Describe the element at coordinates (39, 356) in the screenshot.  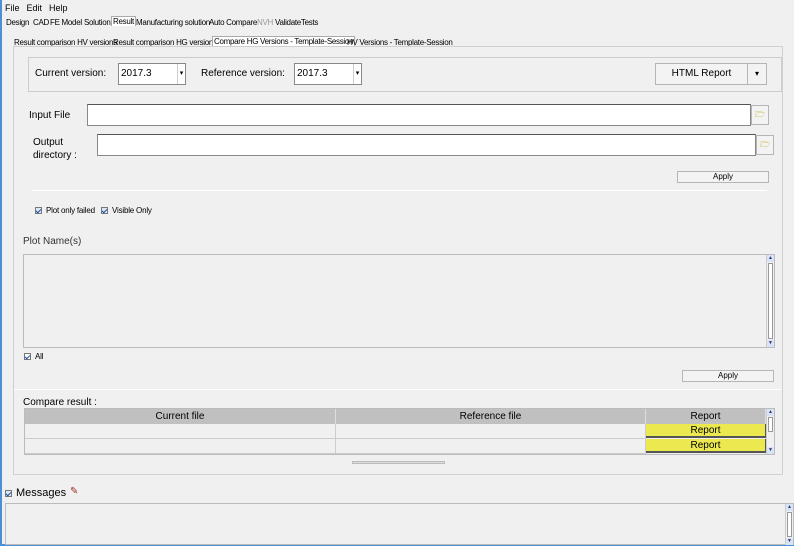
I see `all-label: All` at that location.